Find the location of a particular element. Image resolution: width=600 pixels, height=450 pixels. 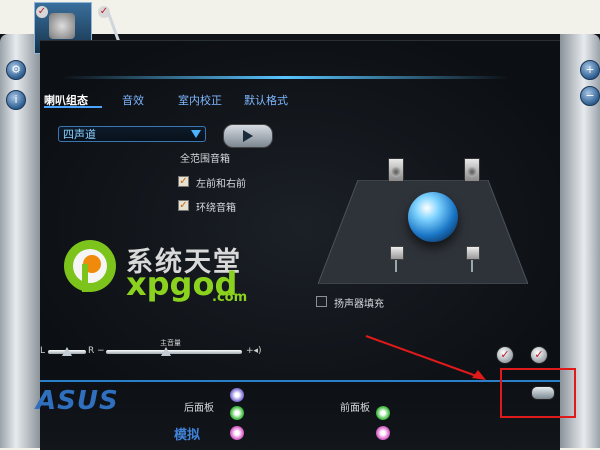

tab-sound-effects: 音效 is located at coordinates (133, 100).